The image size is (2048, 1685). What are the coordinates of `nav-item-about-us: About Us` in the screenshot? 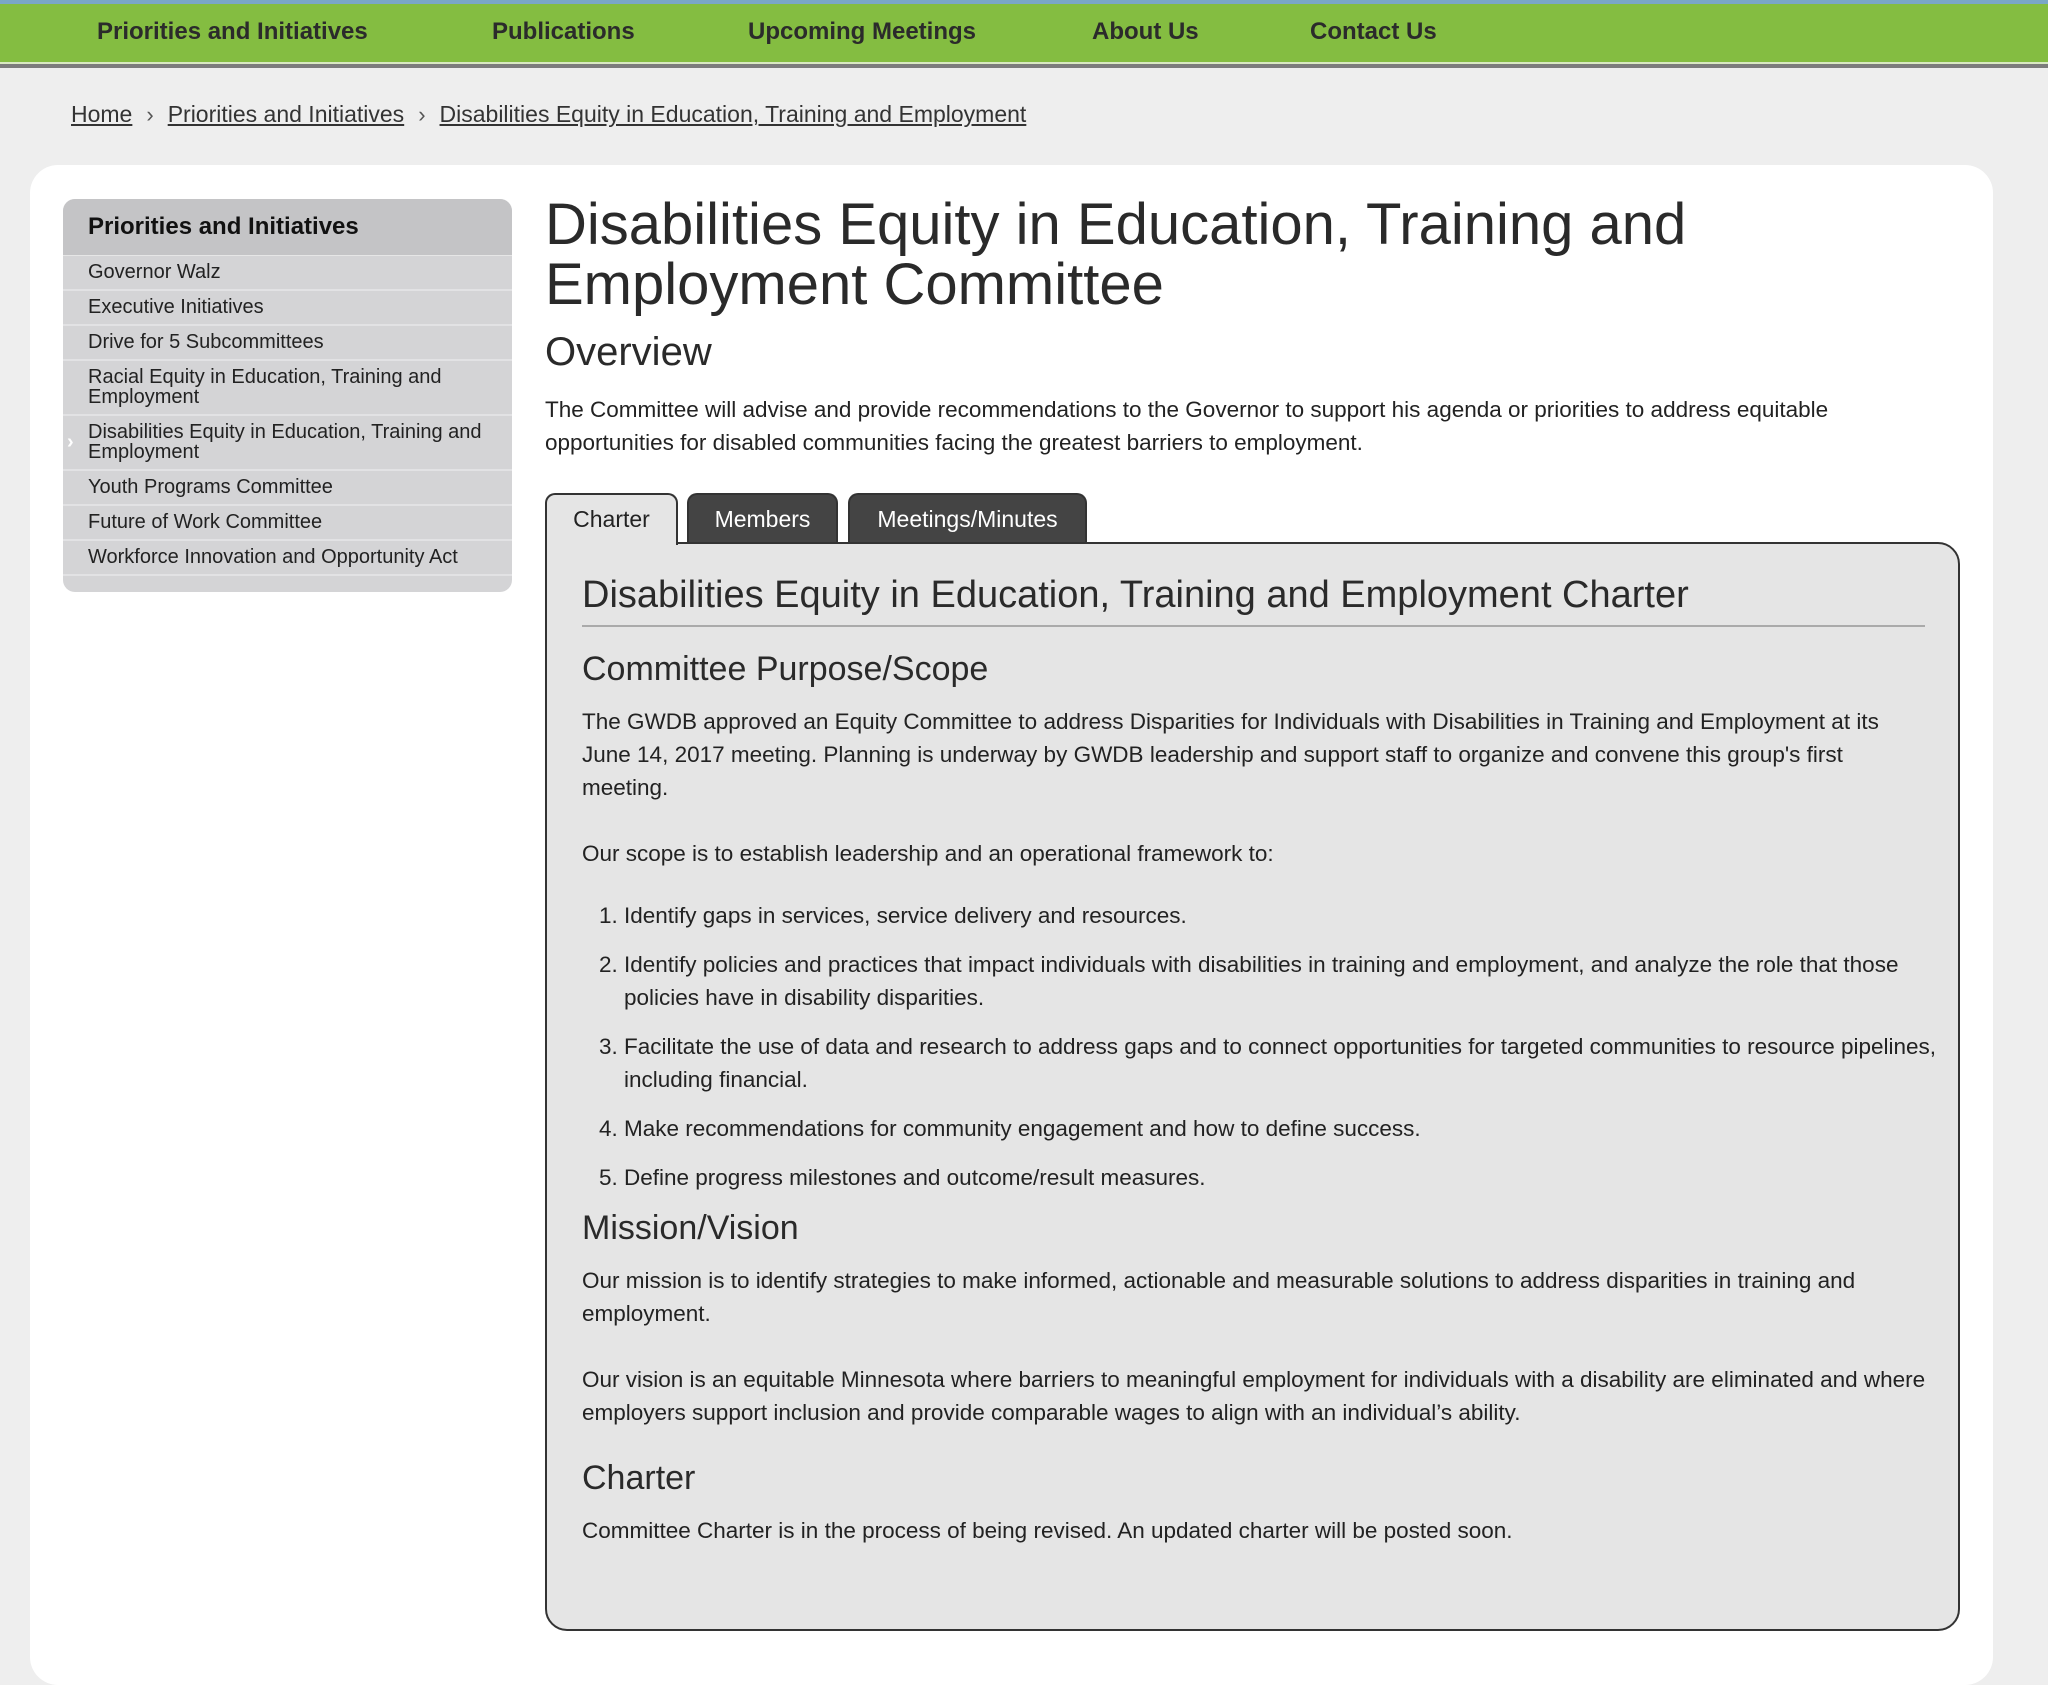 It's located at (1145, 32).